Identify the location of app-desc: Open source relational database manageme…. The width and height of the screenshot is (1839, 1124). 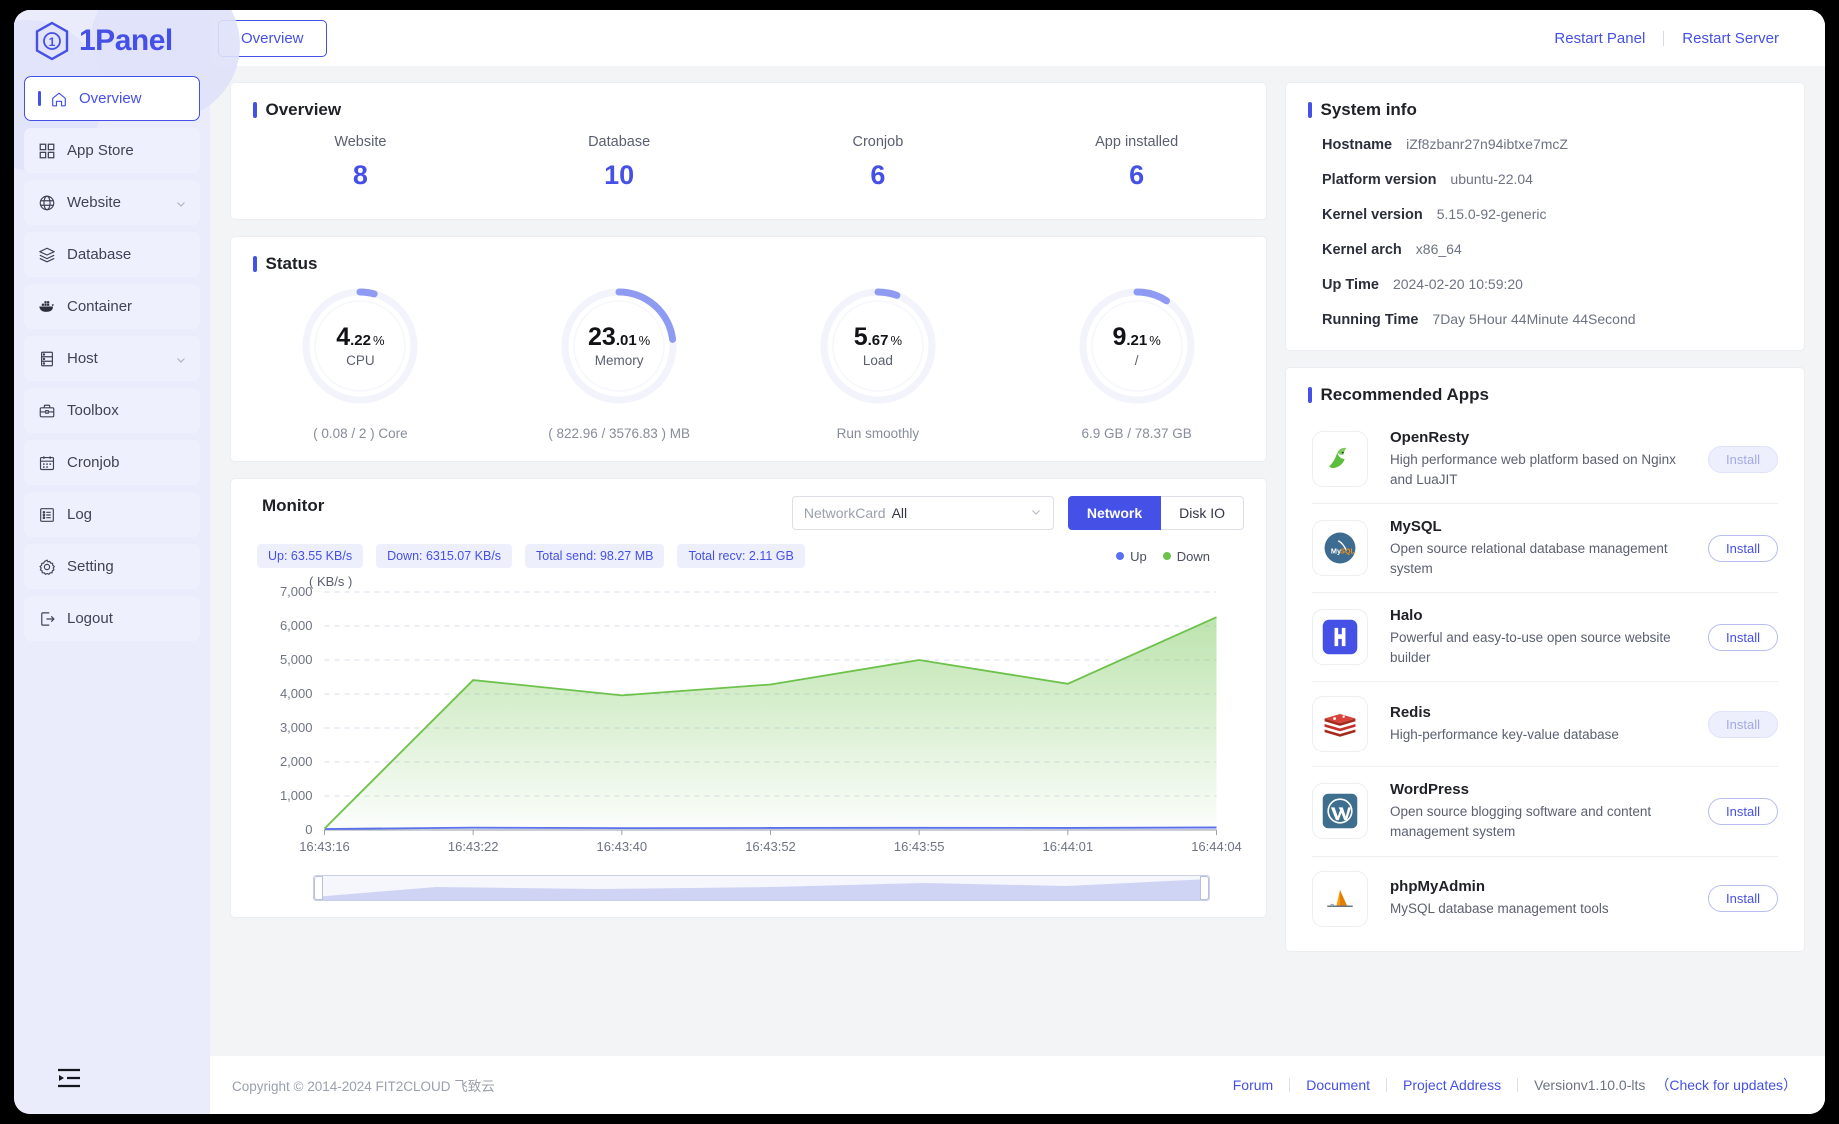
(1529, 558).